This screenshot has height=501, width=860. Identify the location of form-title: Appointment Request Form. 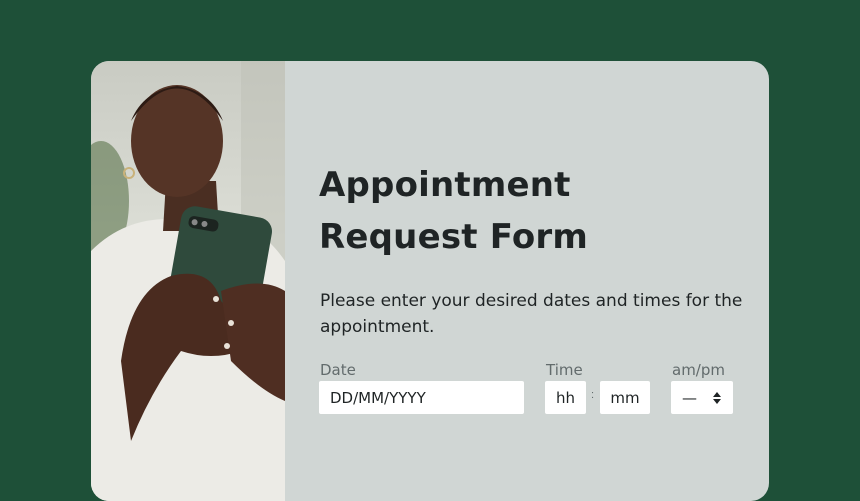
(479, 211).